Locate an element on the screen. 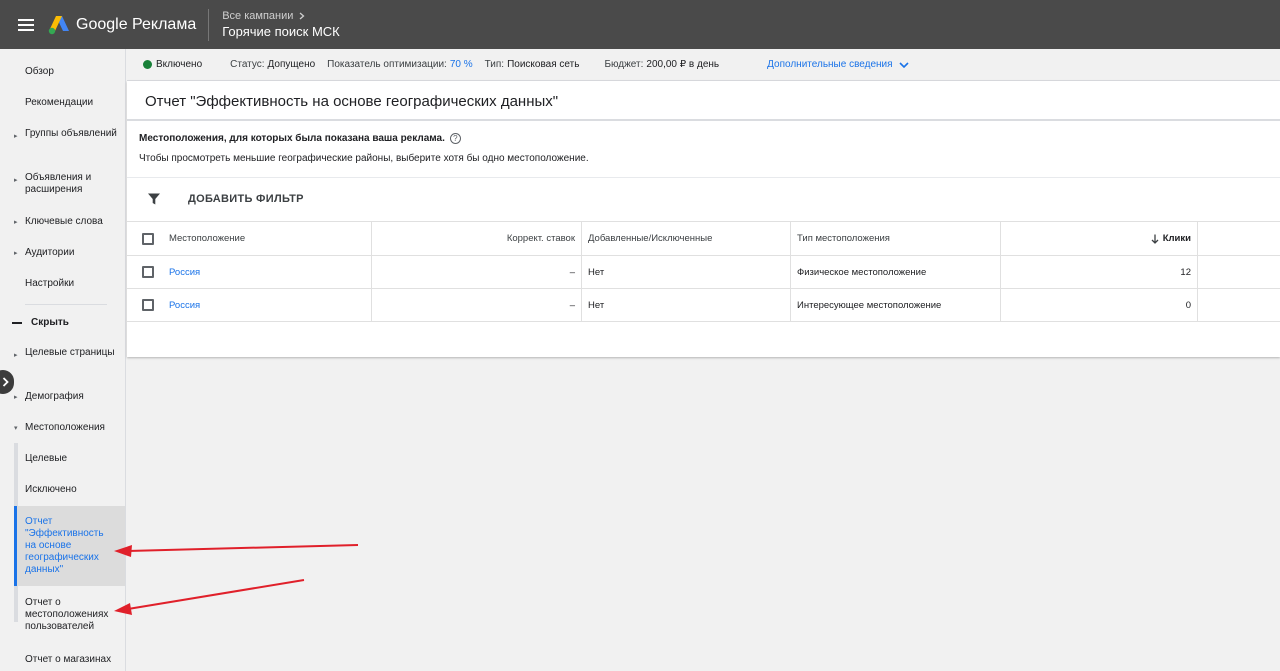 The width and height of the screenshot is (1280, 671). sidebar-item-label: Настройки is located at coordinates (50, 283).